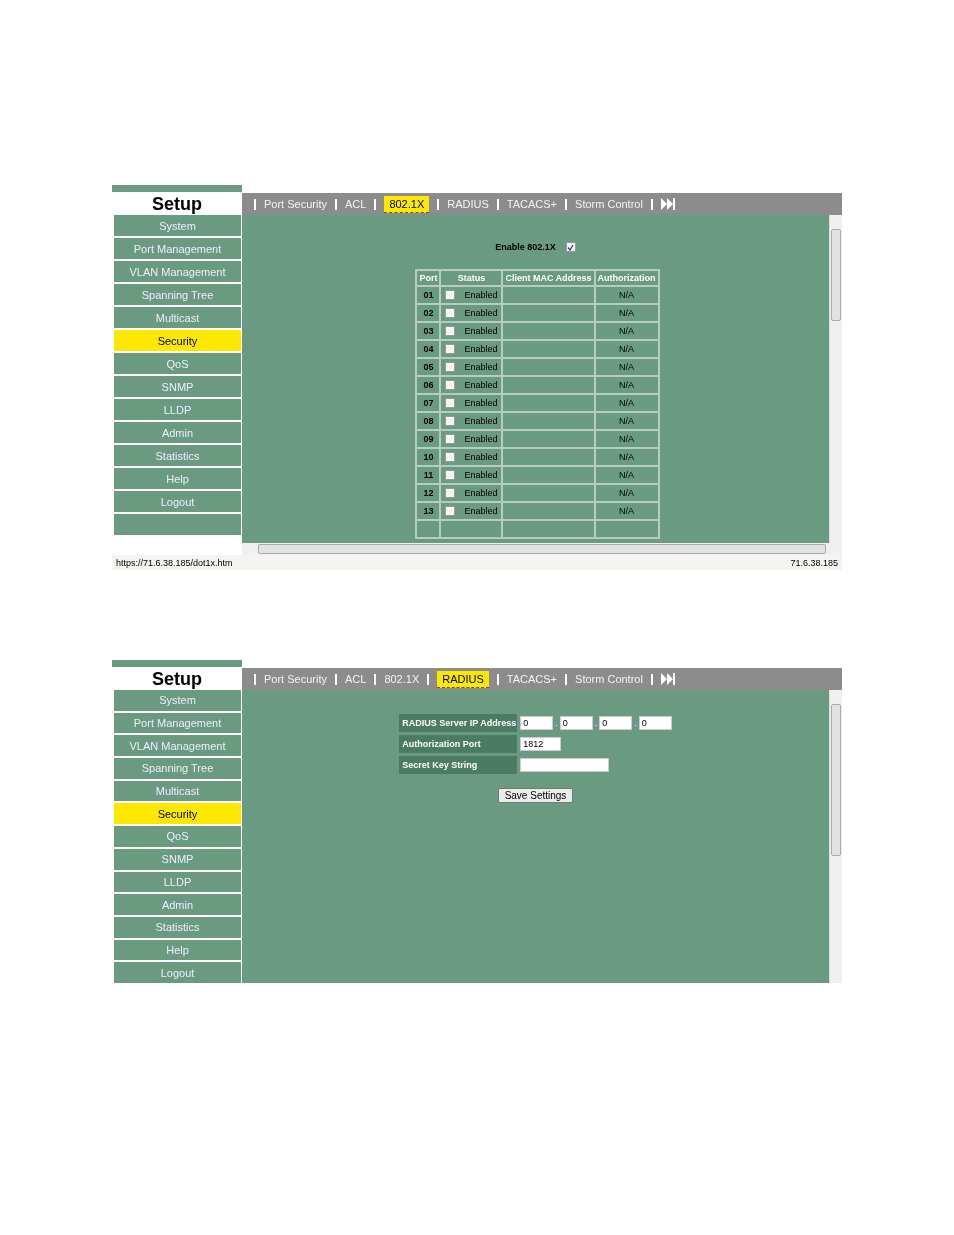  What do you see at coordinates (814, 562) in the screenshot?
I see `status-host: 71.6.38.185` at bounding box center [814, 562].